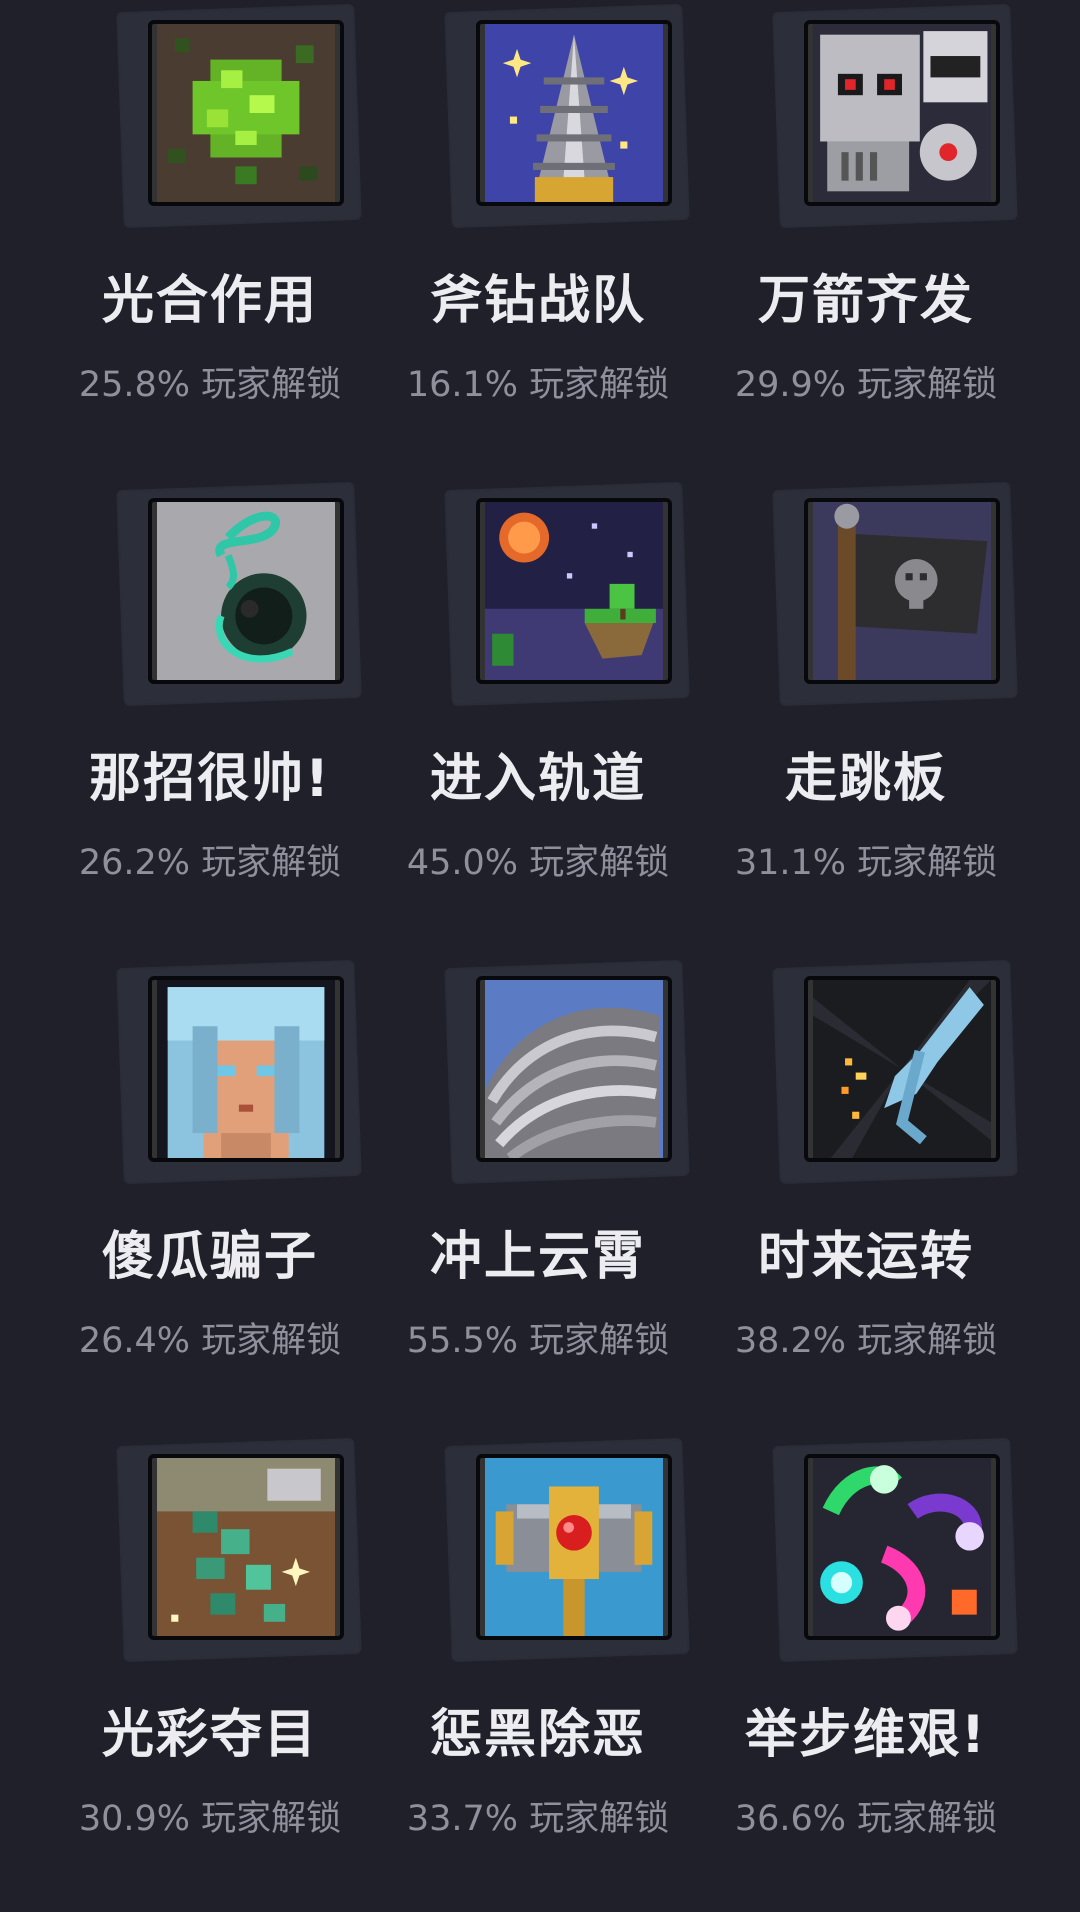  I want to click on achievement-card: 时来运转 38.2% 玩家解锁, so click(866, 1195).